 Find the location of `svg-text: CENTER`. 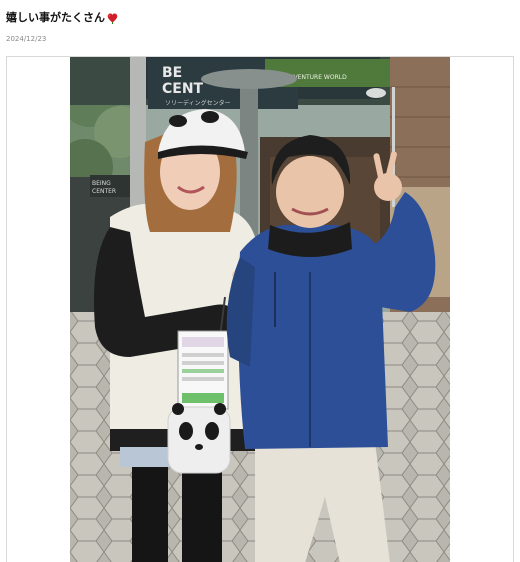

svg-text: CENTER is located at coordinates (104, 191).